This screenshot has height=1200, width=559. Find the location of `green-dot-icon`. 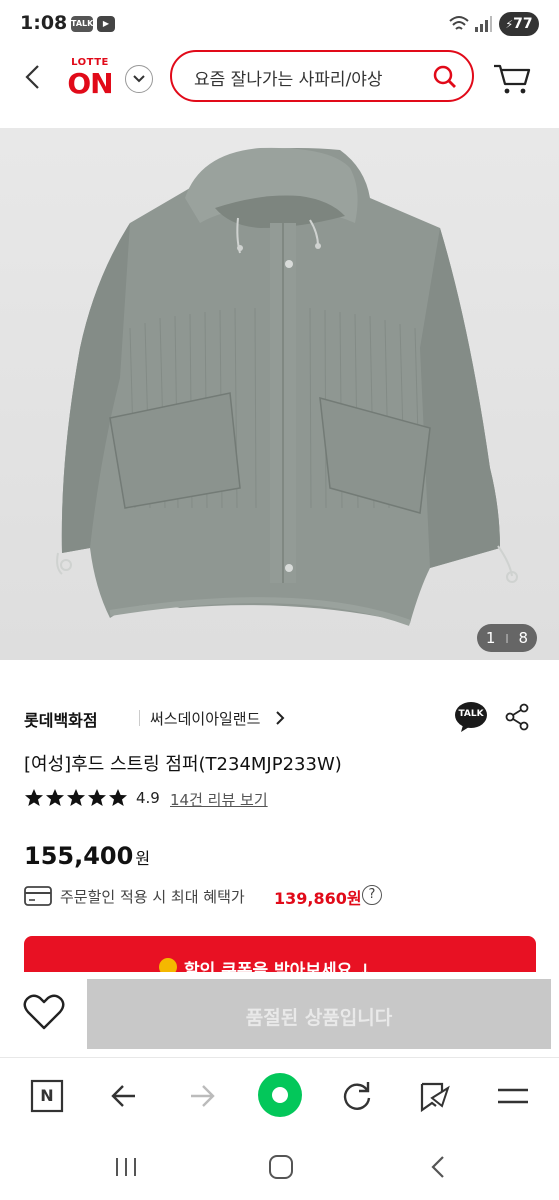

green-dot-icon is located at coordinates (280, 1095).